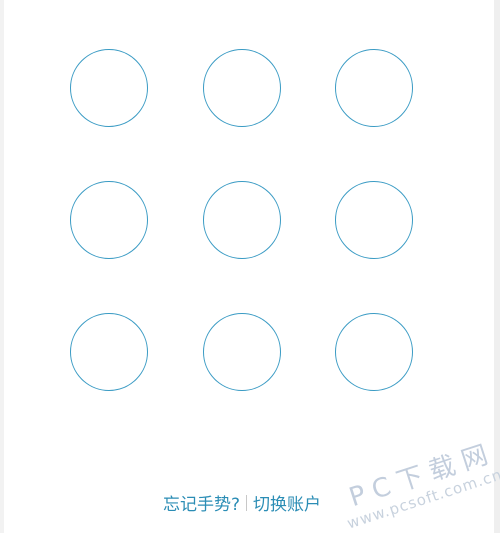  What do you see at coordinates (287, 505) in the screenshot?
I see `switch-account-link: 切换账户` at bounding box center [287, 505].